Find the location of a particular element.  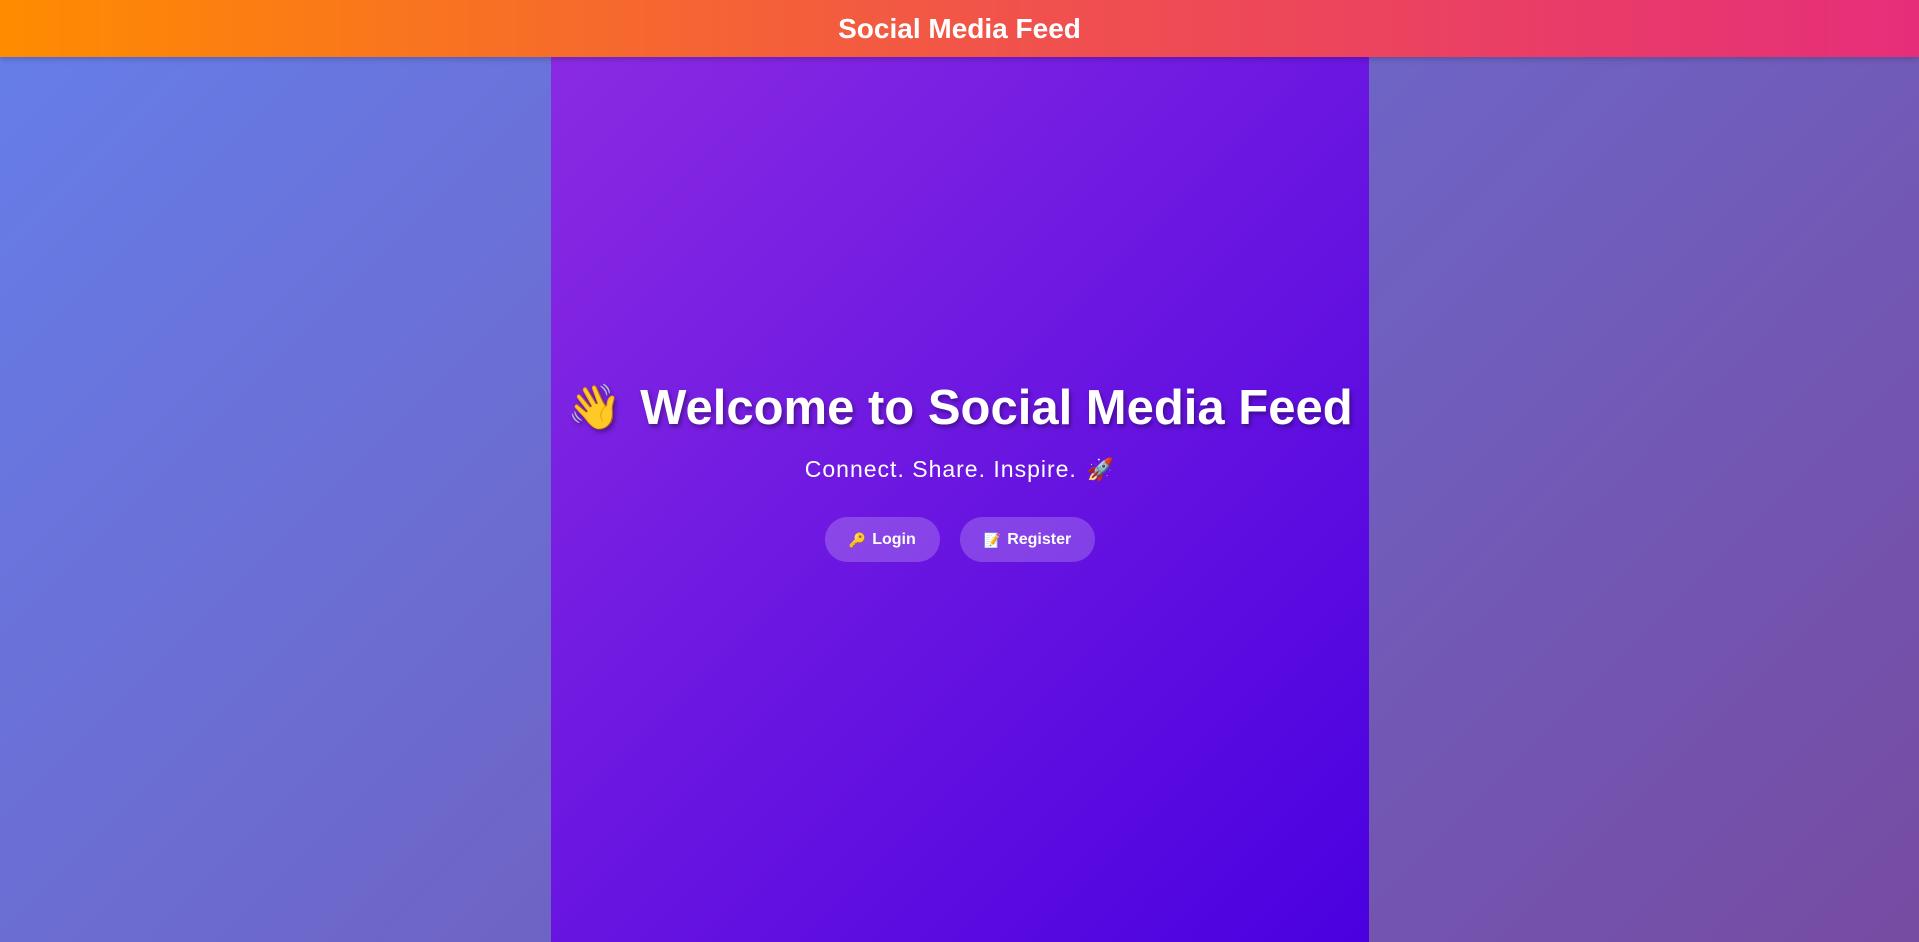

register-button-label: Register is located at coordinates (1039, 539).